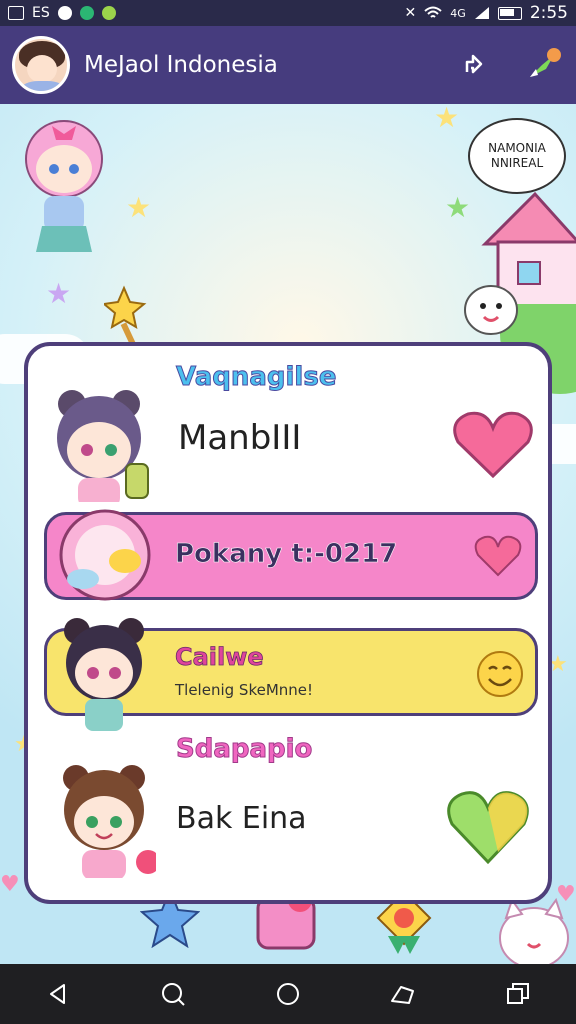 This screenshot has height=1024, width=576. What do you see at coordinates (517, 148) in the screenshot?
I see `speech-bubble-line1: NAMONIA` at bounding box center [517, 148].